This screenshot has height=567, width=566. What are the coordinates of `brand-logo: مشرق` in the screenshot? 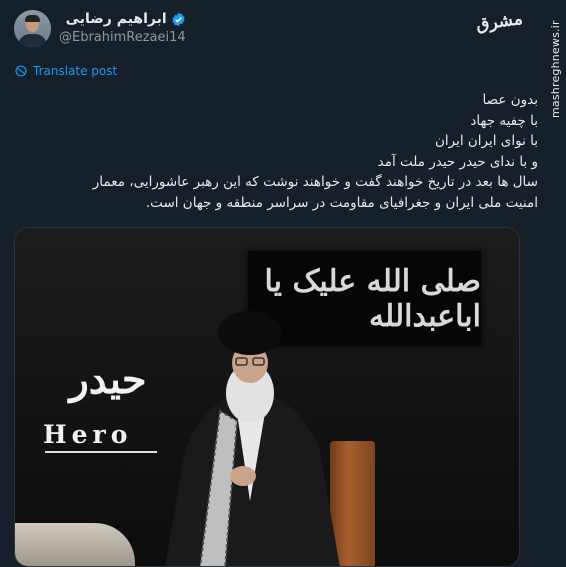 It's located at (499, 22).